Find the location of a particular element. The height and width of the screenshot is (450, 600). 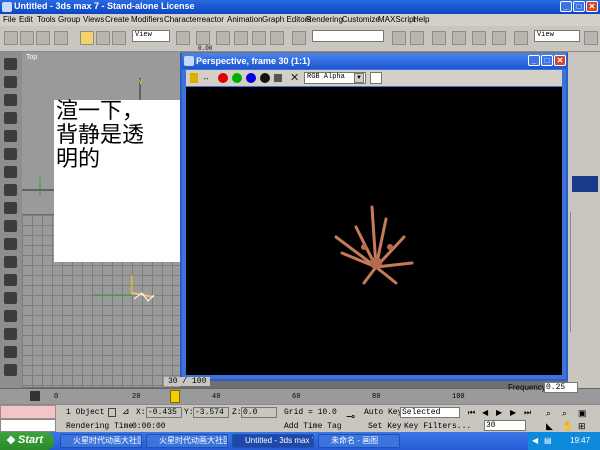

menu-modifiers: Modifiers is located at coordinates (147, 19).